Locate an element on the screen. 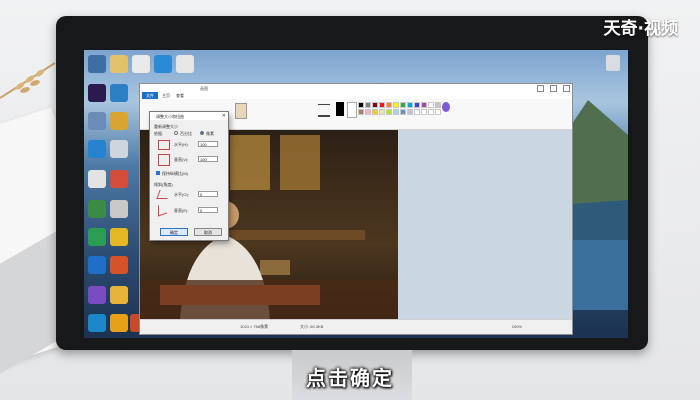 This screenshot has width=700, height=400. horizontal-label: 水平(H): is located at coordinates (181, 144).